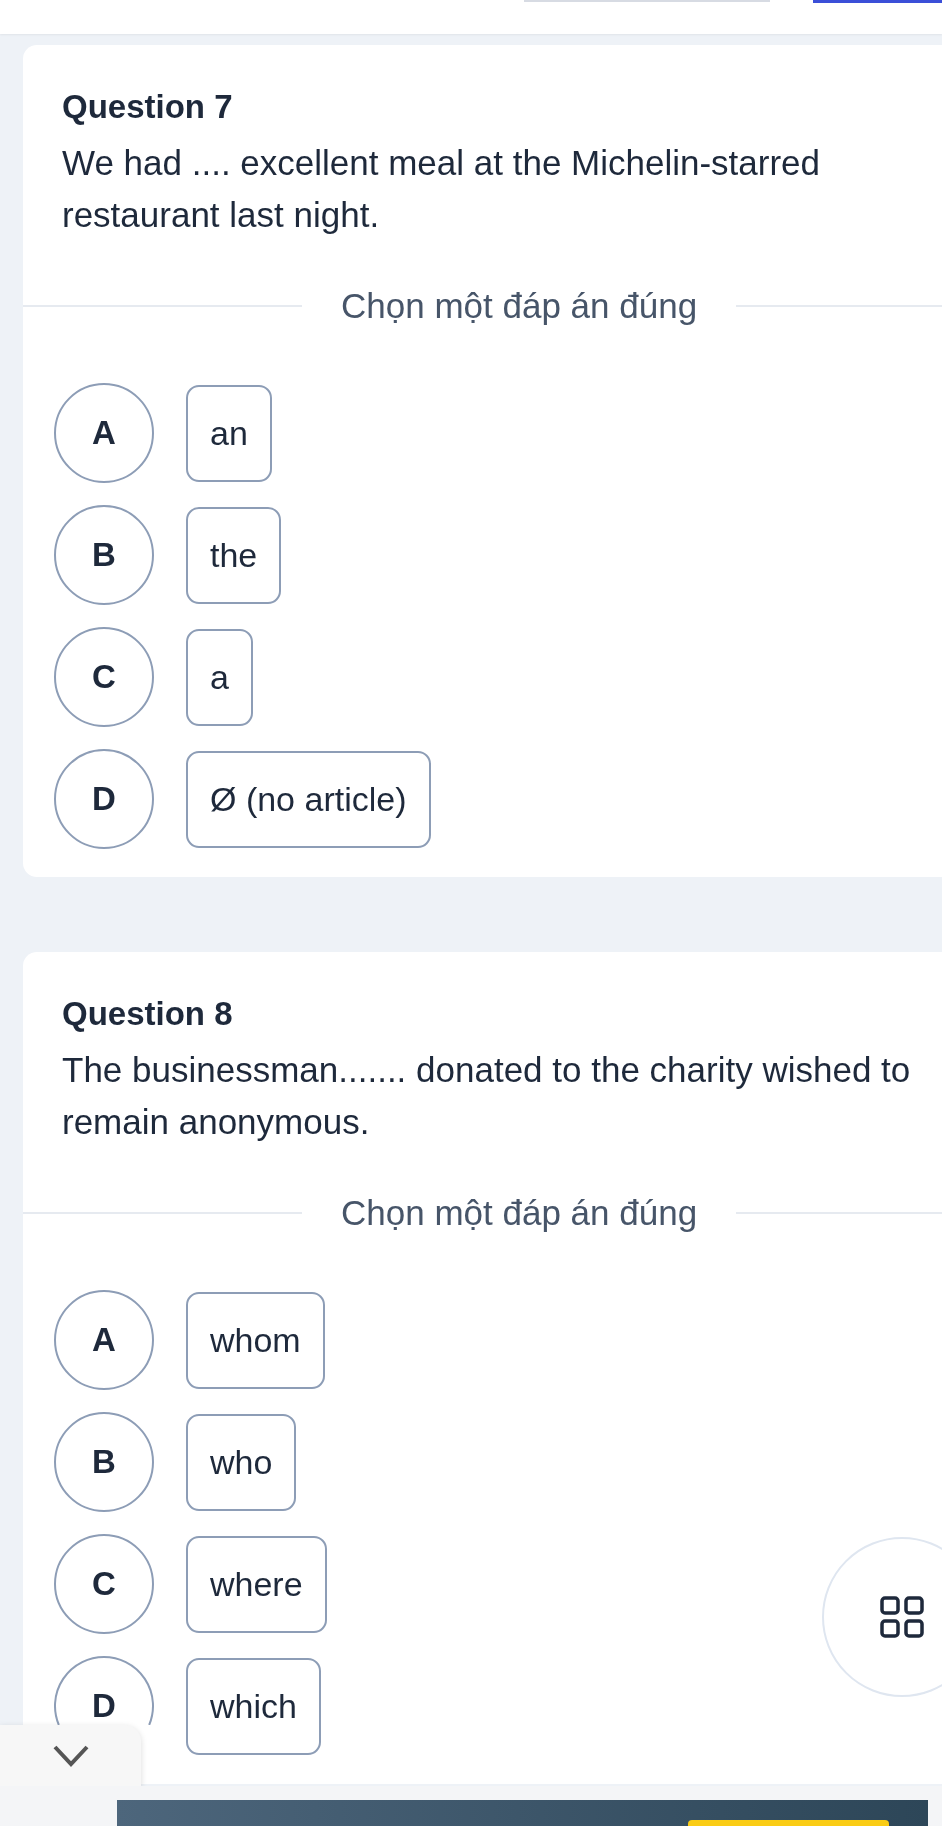 The height and width of the screenshot is (1826, 942). I want to click on answer-option-button: Ø (no article), so click(308, 799).